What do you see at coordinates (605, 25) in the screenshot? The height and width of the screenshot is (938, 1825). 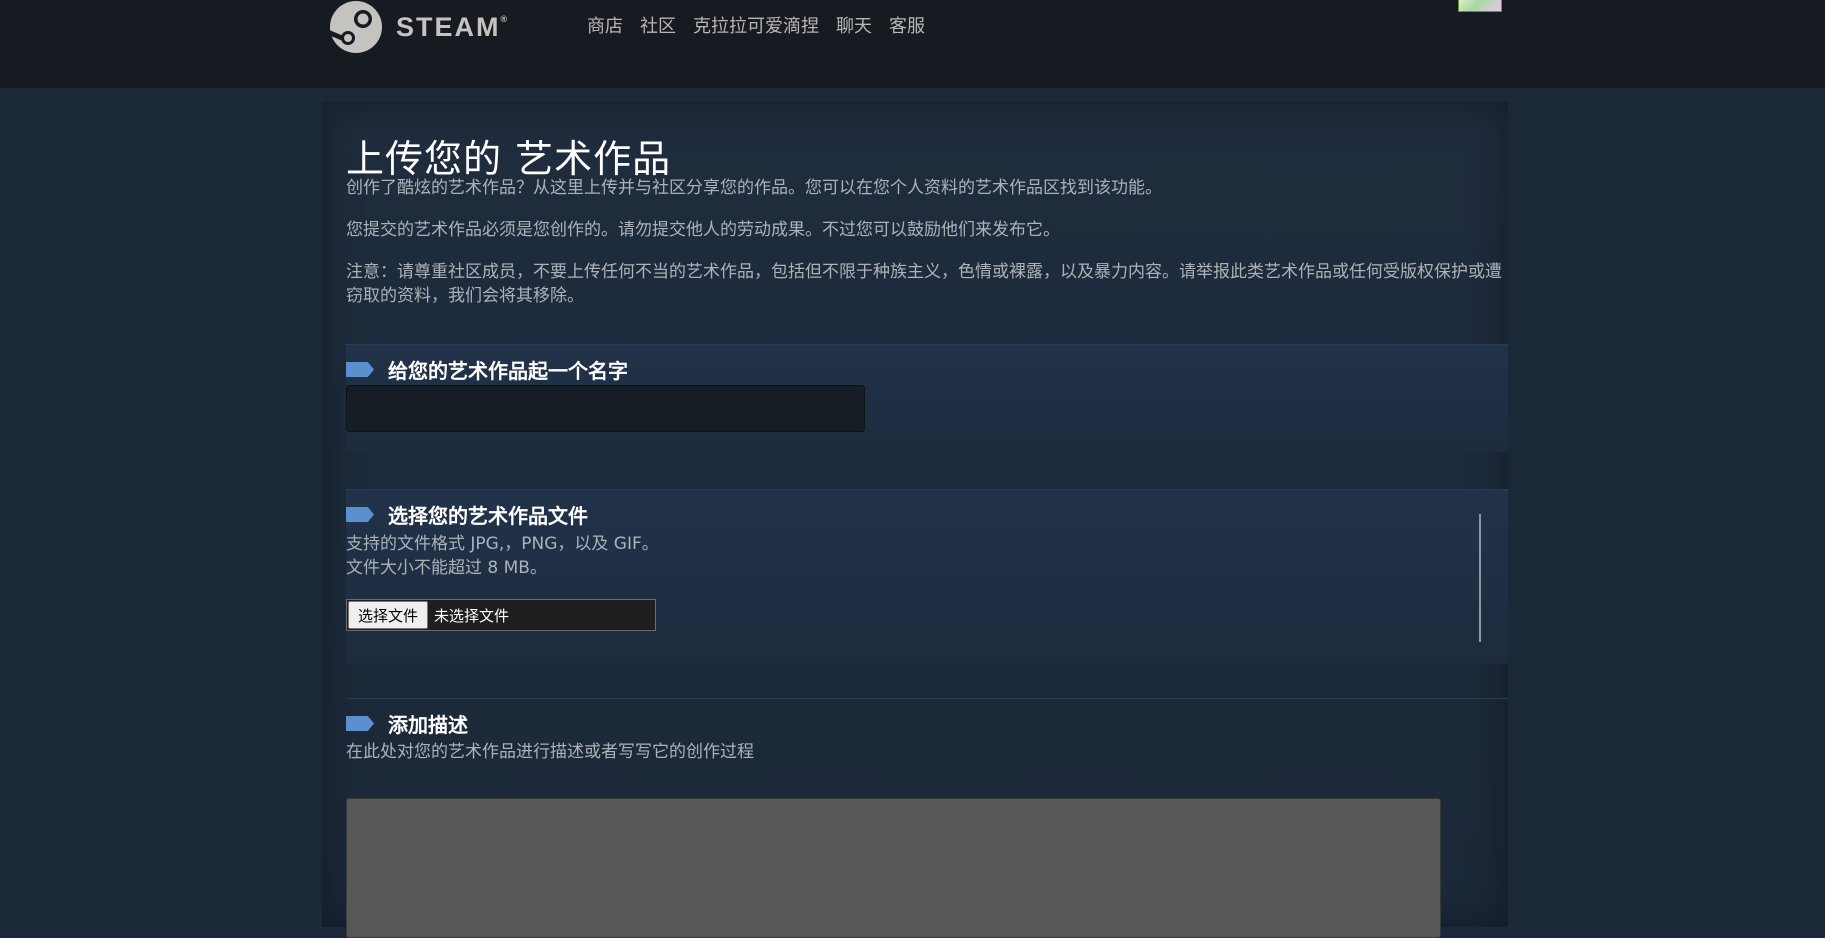 I see `nav-item-store: 商店` at bounding box center [605, 25].